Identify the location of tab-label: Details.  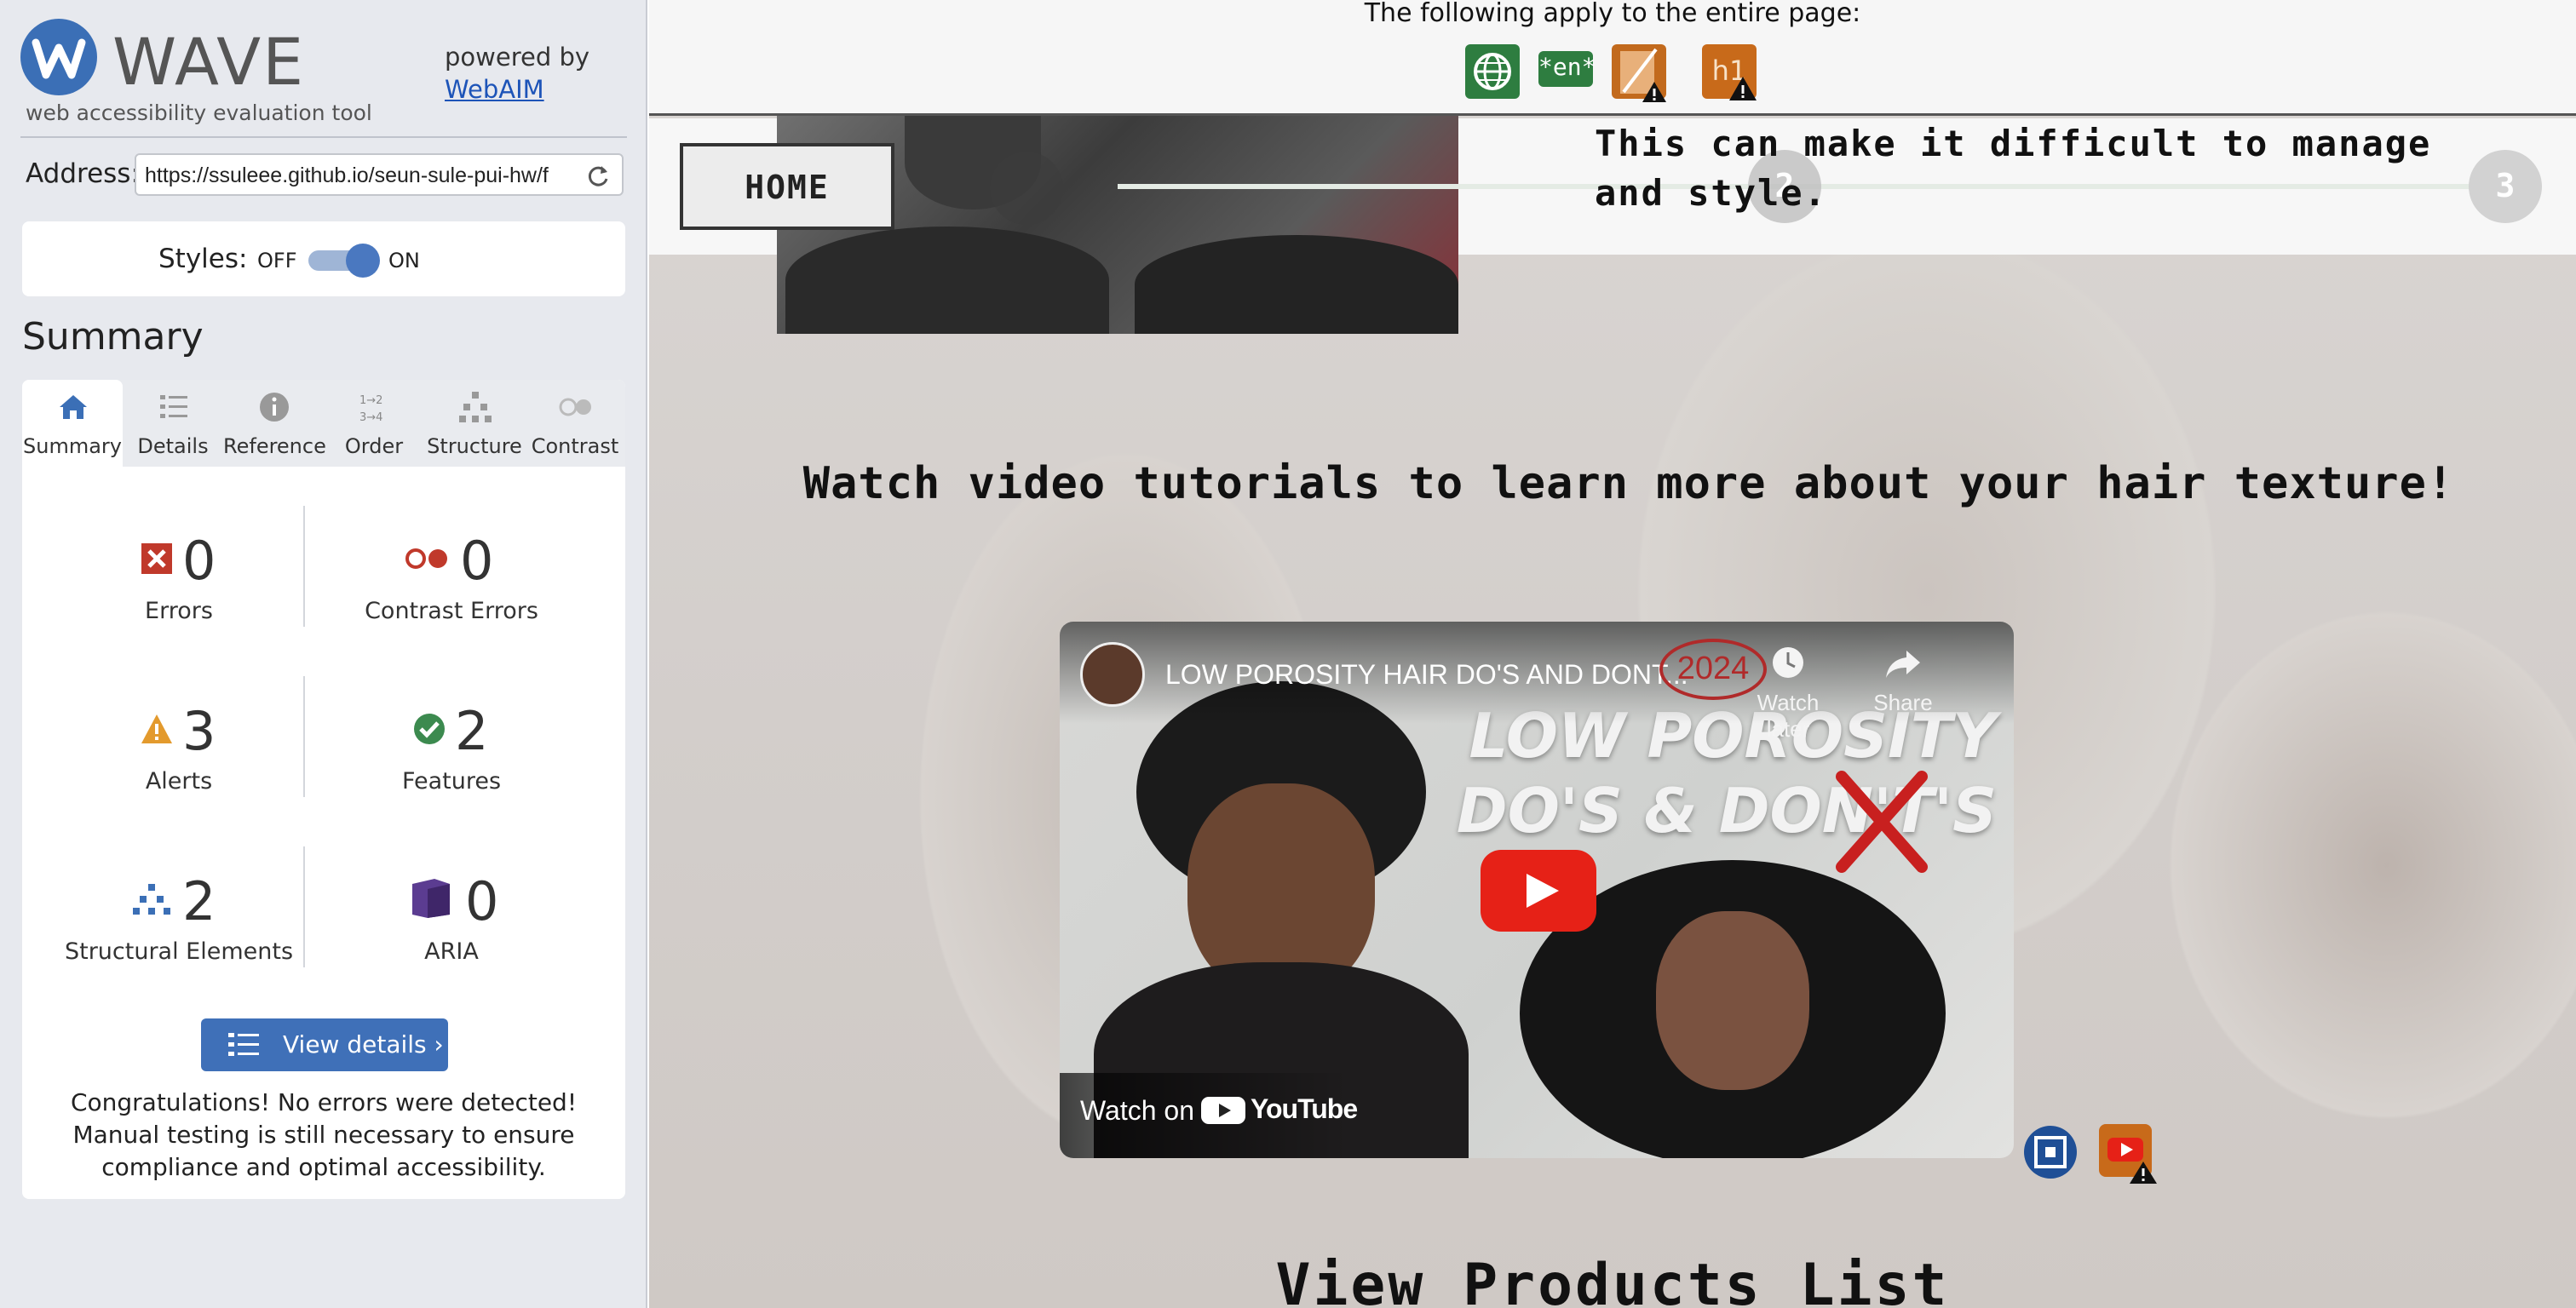
(173, 446).